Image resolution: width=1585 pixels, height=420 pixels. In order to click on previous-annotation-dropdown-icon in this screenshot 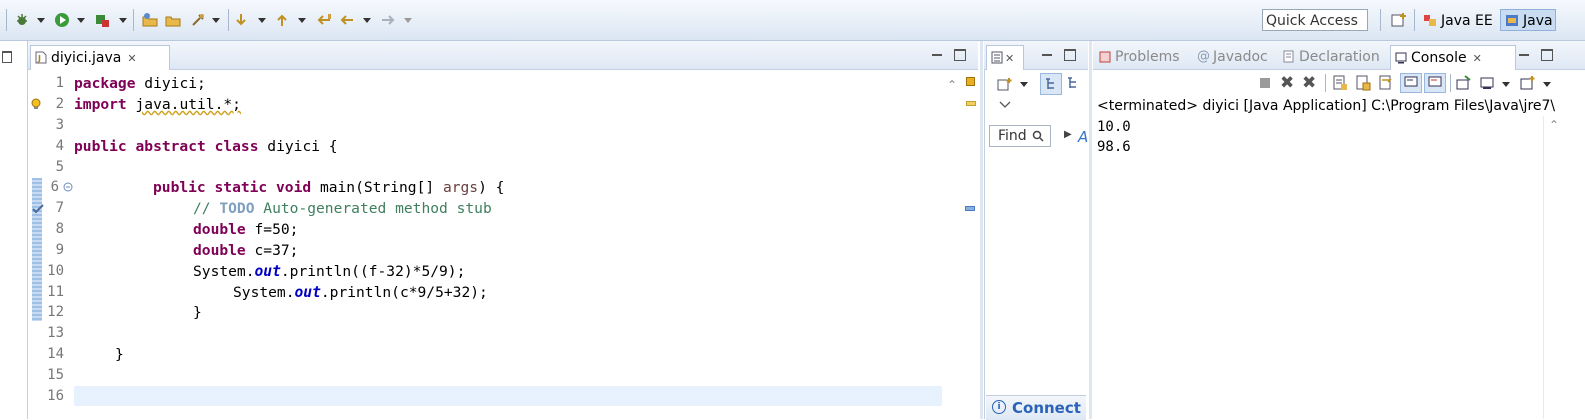, I will do `click(302, 20)`.